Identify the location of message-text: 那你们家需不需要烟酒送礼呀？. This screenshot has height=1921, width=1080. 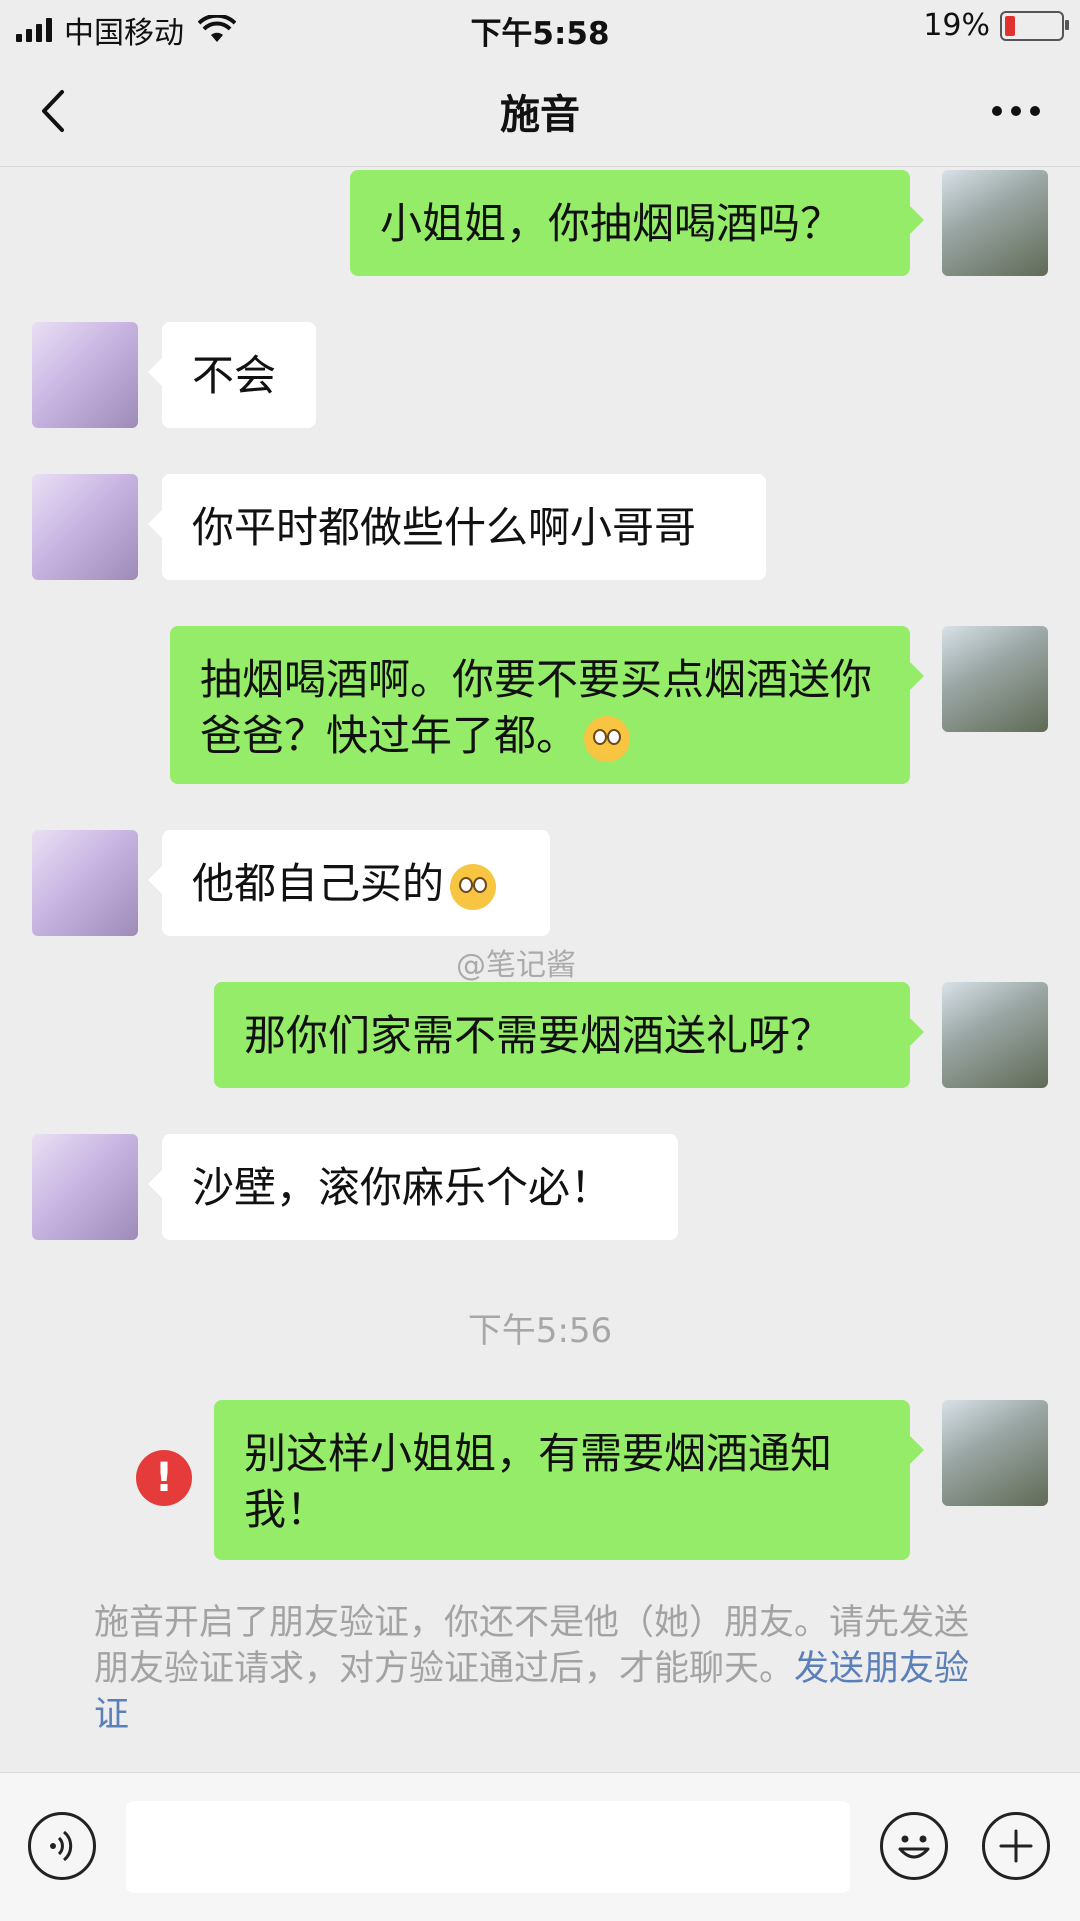
(538, 1035).